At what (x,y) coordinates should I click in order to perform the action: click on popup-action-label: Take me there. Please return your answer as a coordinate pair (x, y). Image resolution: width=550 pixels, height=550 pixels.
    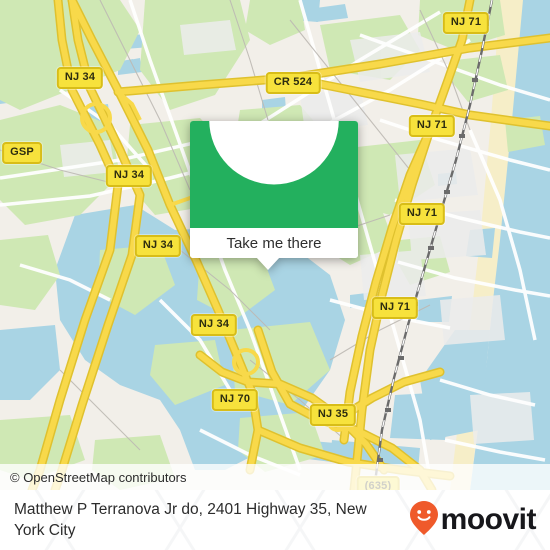
    Looking at the image, I should click on (274, 243).